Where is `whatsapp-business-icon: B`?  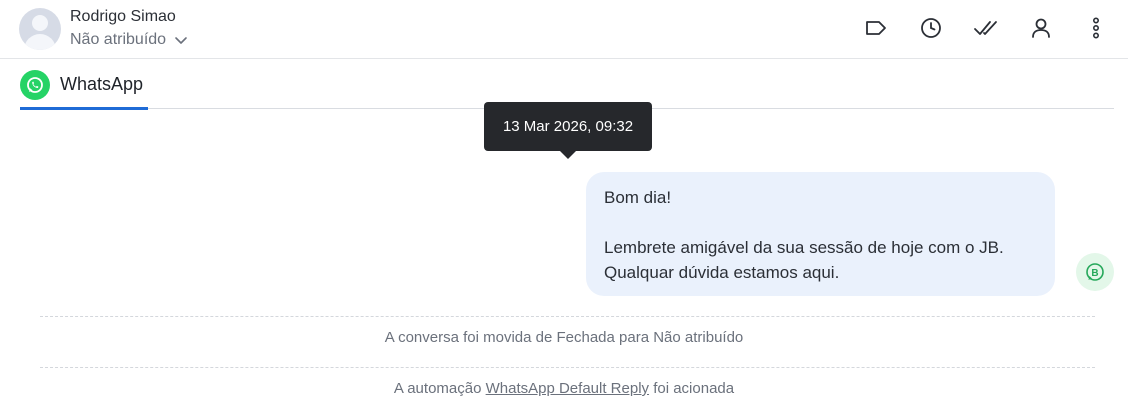
whatsapp-business-icon: B is located at coordinates (1095, 272).